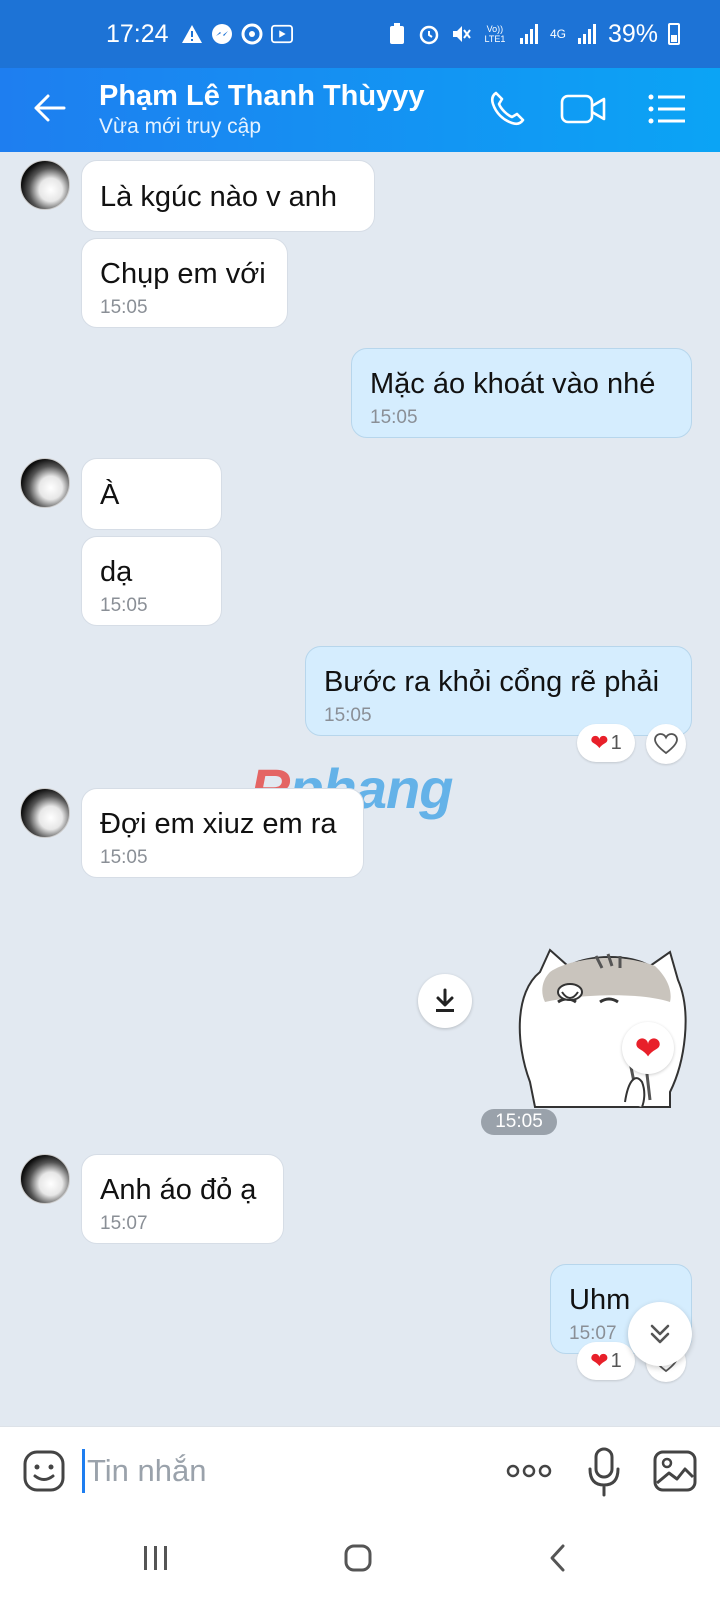 This screenshot has width=720, height=1600. What do you see at coordinates (219, 197) in the screenshot?
I see `message-text: Là kgúc nào v anh` at bounding box center [219, 197].